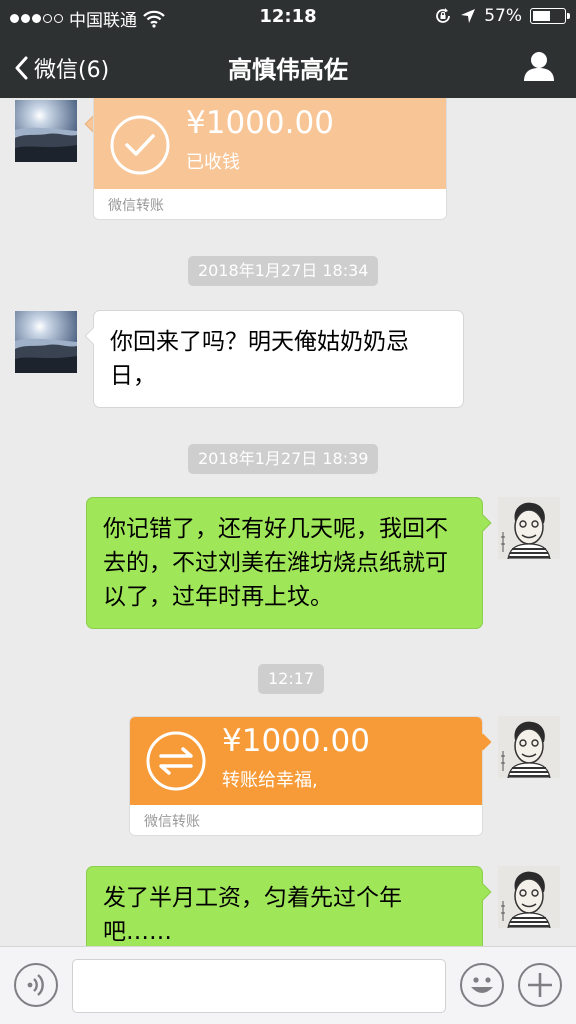  Describe the element at coordinates (443, 15) in the screenshot. I see `rotation-lock-icon` at that location.